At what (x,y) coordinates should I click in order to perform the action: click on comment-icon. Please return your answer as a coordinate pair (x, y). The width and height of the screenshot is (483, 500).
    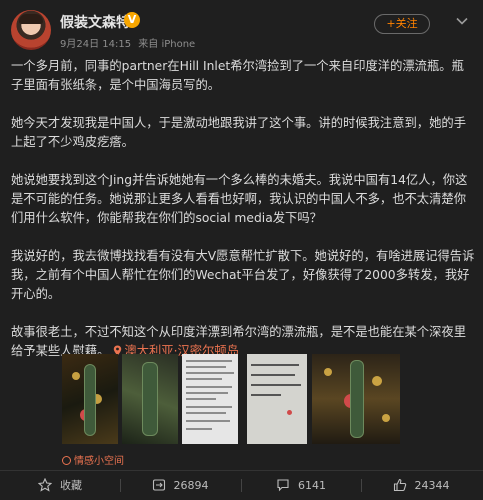
    Looking at the image, I should click on (283, 485).